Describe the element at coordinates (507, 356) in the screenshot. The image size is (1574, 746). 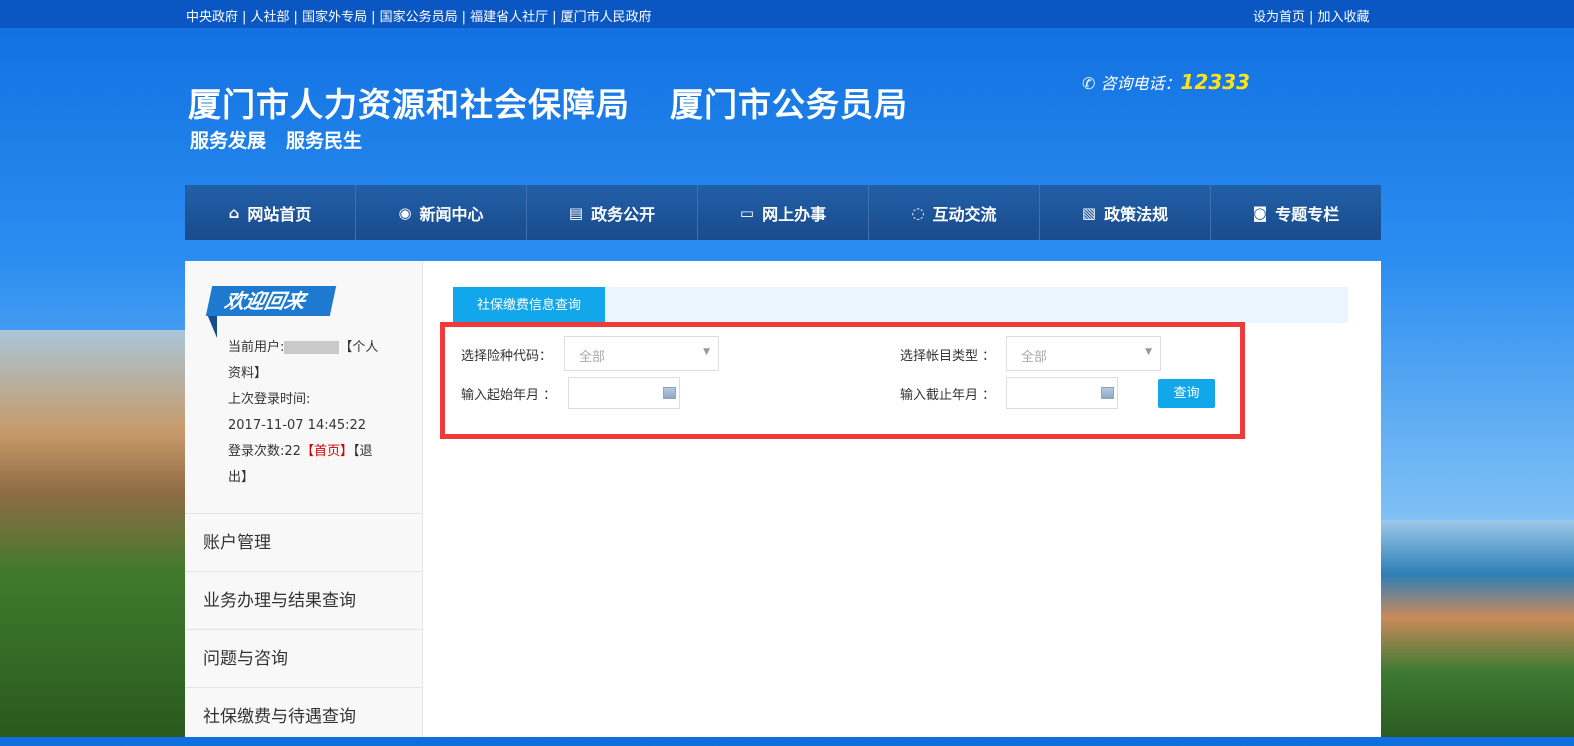
I see `insurance-label: 选择险种代码：` at that location.